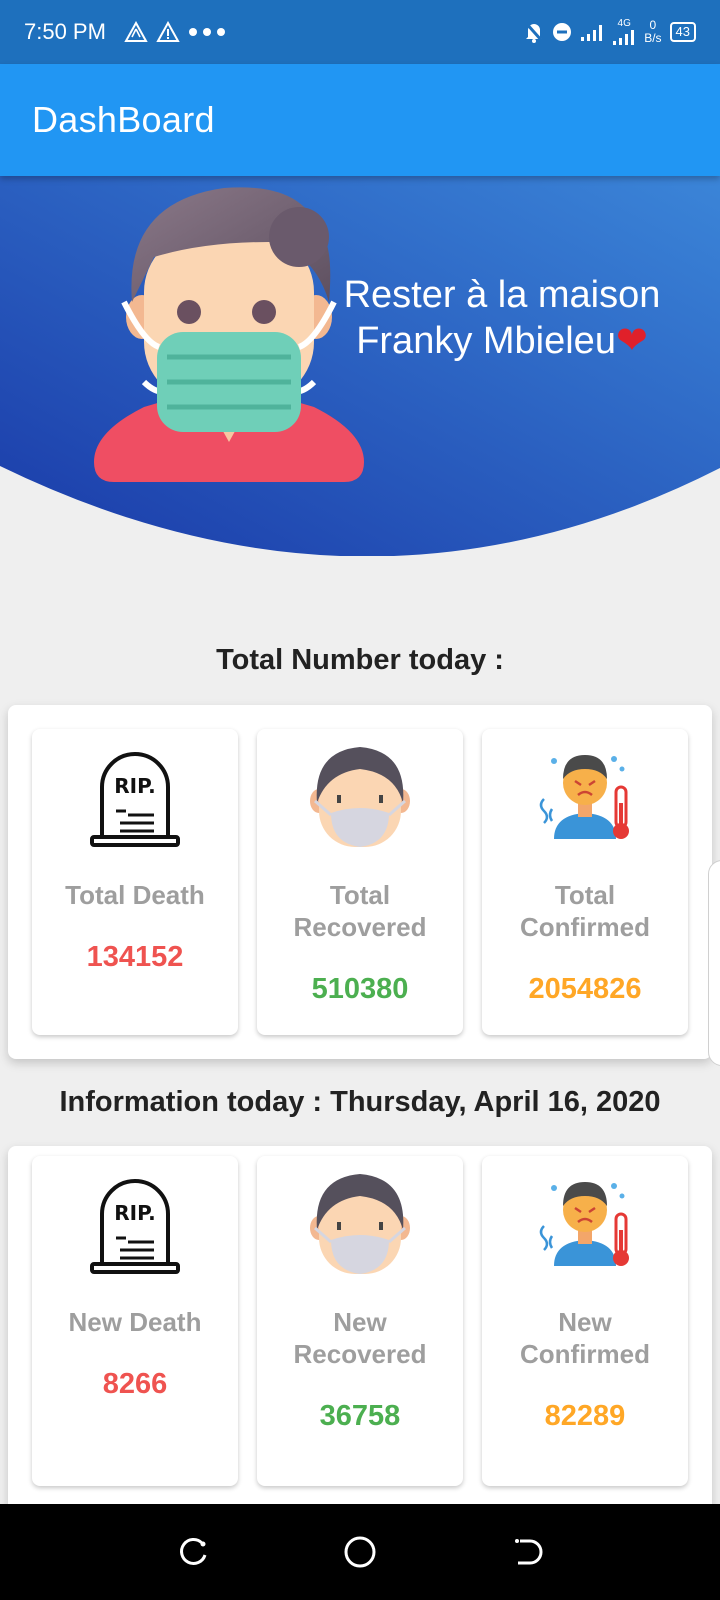 The image size is (720, 1600). What do you see at coordinates (136, 31) in the screenshot?
I see `alert-outline-icon` at bounding box center [136, 31].